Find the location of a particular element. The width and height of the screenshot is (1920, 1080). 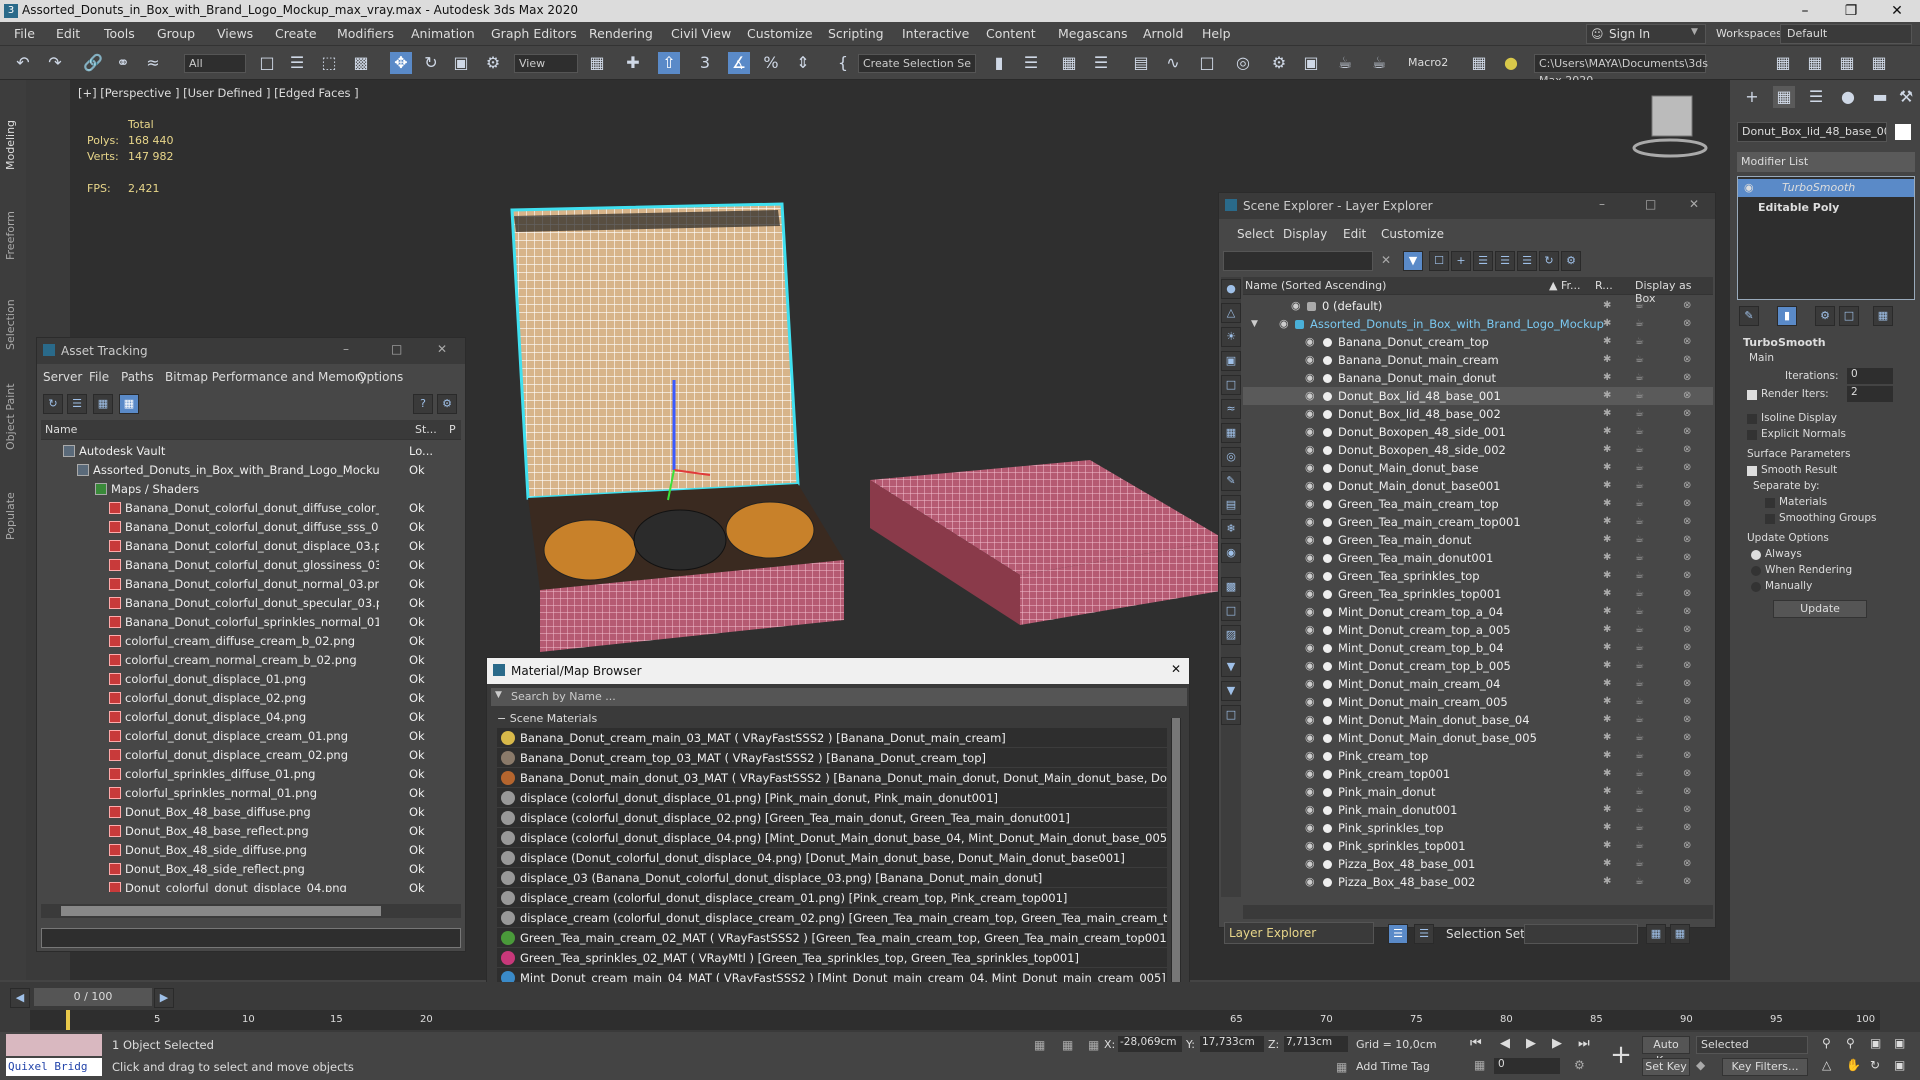

tab-object-paint: Object Paint is located at coordinates (13, 410).